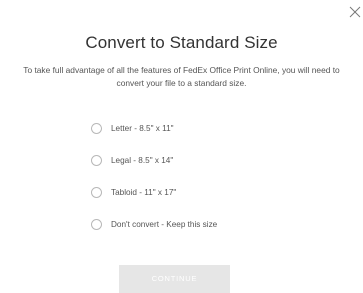  What do you see at coordinates (96, 128) in the screenshot?
I see `radio-letter` at bounding box center [96, 128].